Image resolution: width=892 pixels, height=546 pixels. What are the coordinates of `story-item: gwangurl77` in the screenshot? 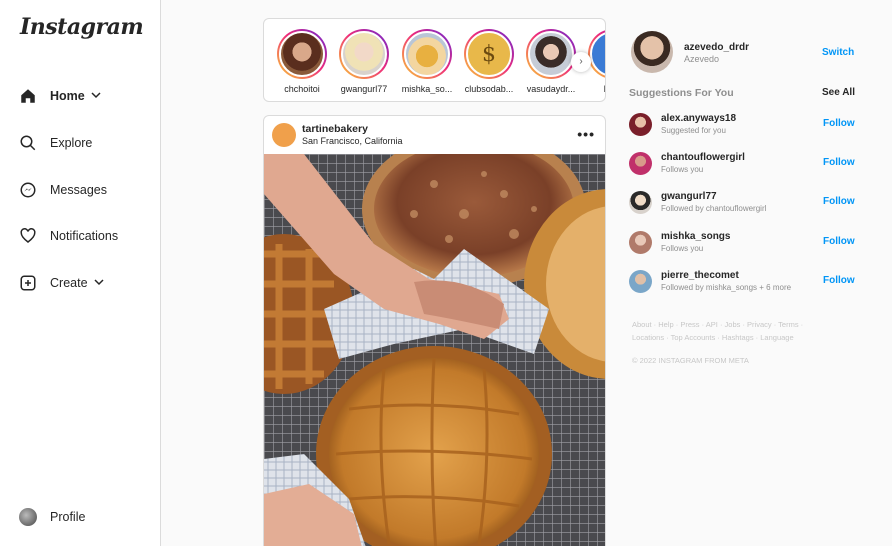 It's located at (364, 61).